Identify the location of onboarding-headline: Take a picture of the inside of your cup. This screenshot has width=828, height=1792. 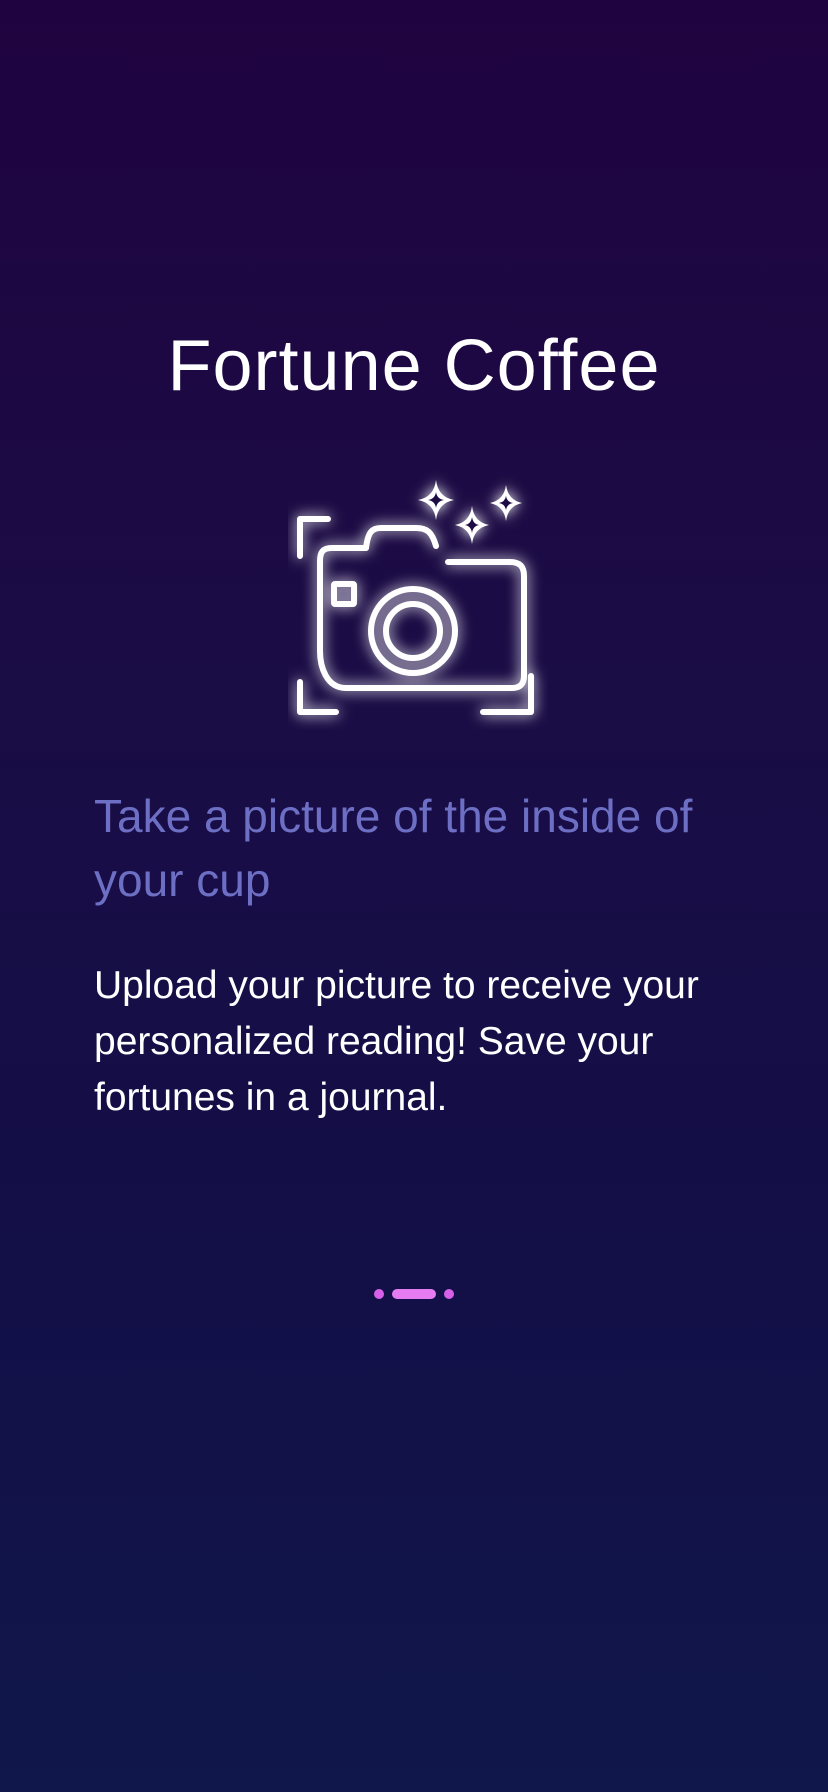
(393, 848).